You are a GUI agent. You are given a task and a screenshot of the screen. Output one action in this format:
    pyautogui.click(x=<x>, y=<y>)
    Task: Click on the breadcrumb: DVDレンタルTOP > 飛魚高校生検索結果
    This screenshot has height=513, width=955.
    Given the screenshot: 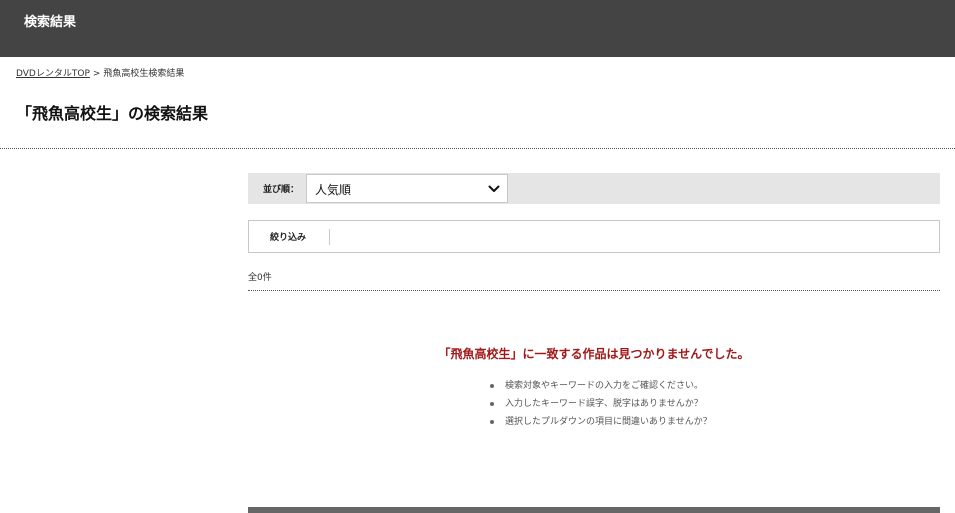 What is the action you would take?
    pyautogui.click(x=100, y=72)
    